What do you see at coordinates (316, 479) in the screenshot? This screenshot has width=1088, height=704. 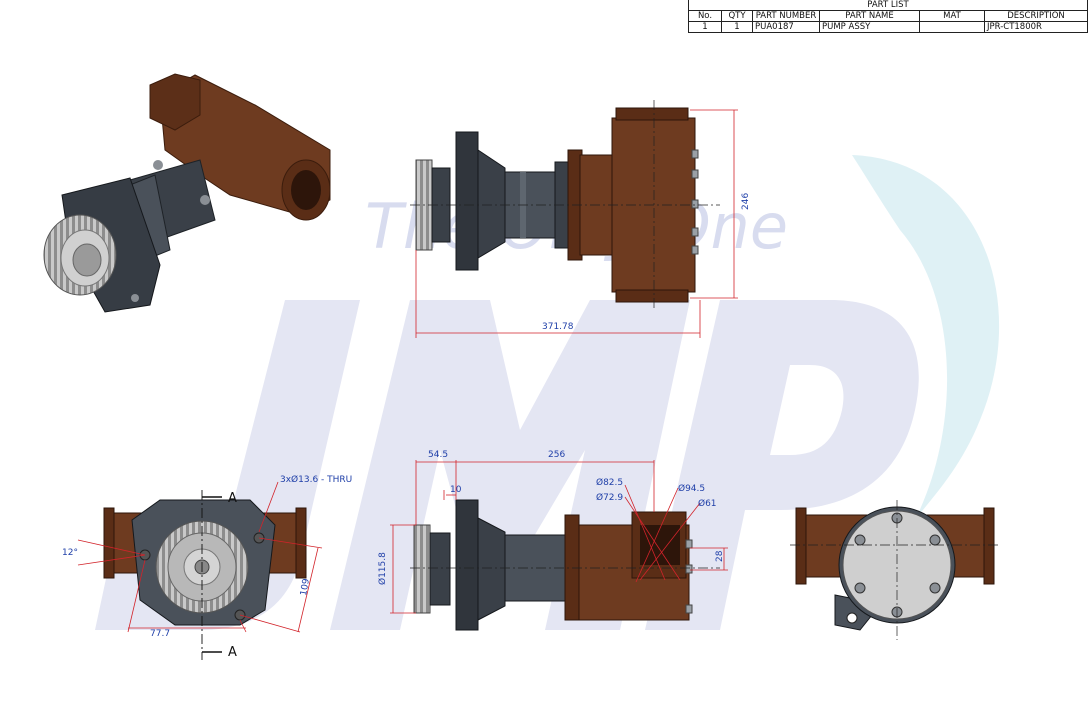 I see `dim-holes: 3xØ13.6 - THRU` at bounding box center [316, 479].